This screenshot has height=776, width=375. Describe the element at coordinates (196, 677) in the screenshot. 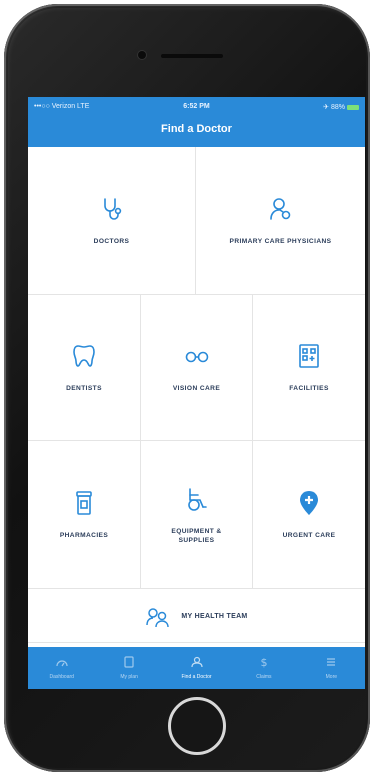

I see `tab-label: Find a Doctor` at that location.